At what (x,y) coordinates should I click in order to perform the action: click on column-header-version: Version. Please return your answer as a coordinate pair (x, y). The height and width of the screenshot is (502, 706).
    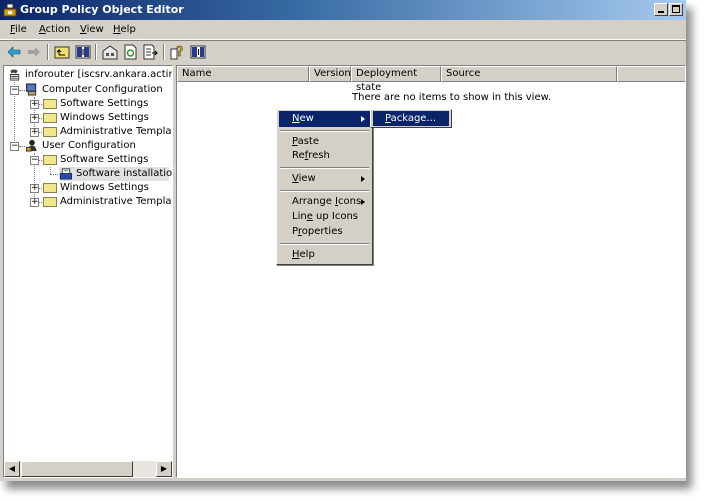
    Looking at the image, I should click on (330, 74).